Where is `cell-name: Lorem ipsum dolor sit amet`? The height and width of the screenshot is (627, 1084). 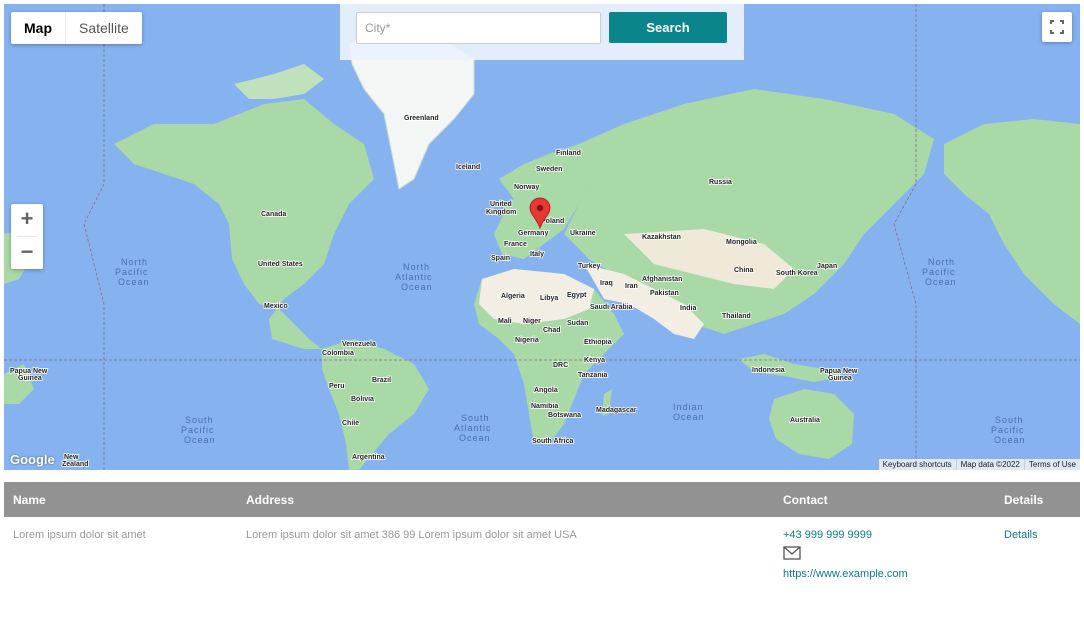 cell-name: Lorem ipsum dolor sit amet is located at coordinates (79, 535).